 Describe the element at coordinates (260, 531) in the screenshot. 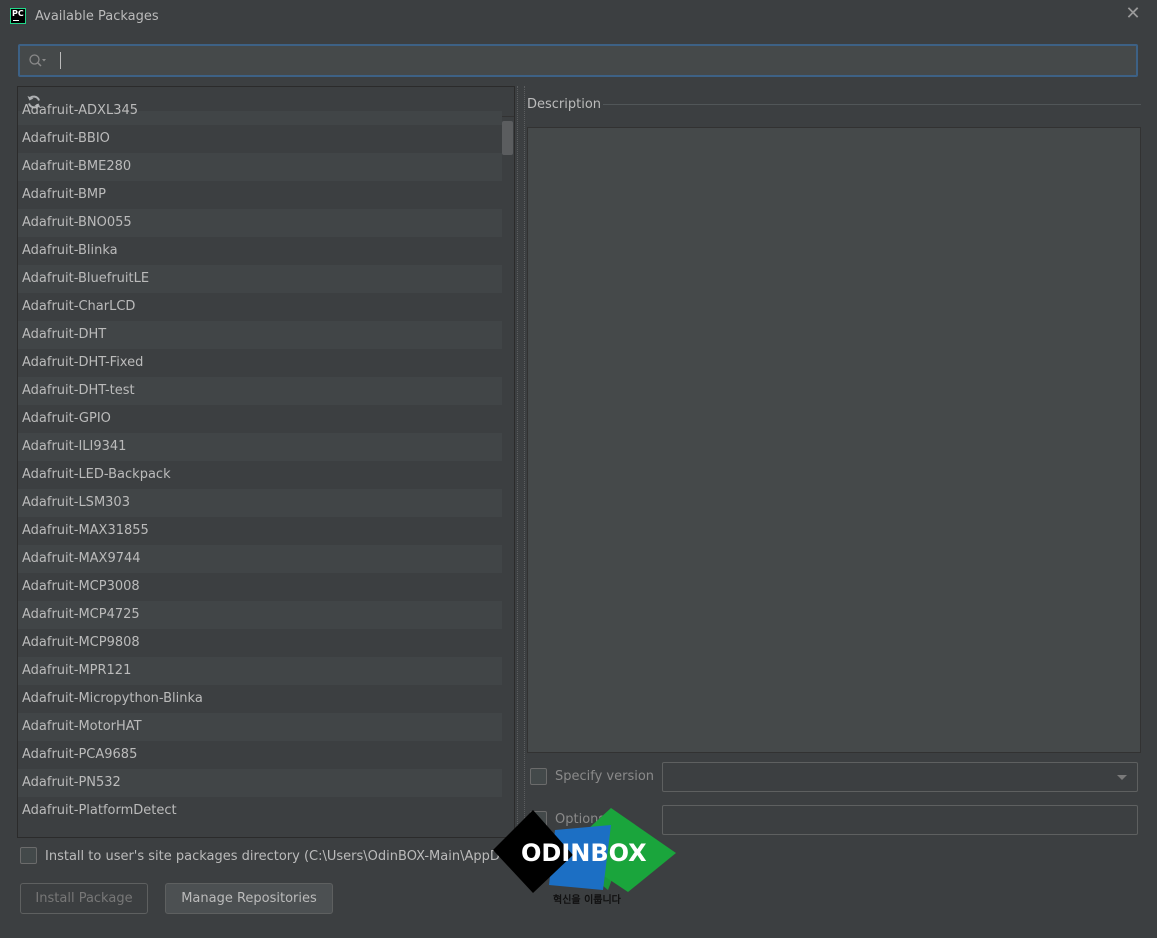

I see `package-list-item: Adafruit-MAX31855` at that location.